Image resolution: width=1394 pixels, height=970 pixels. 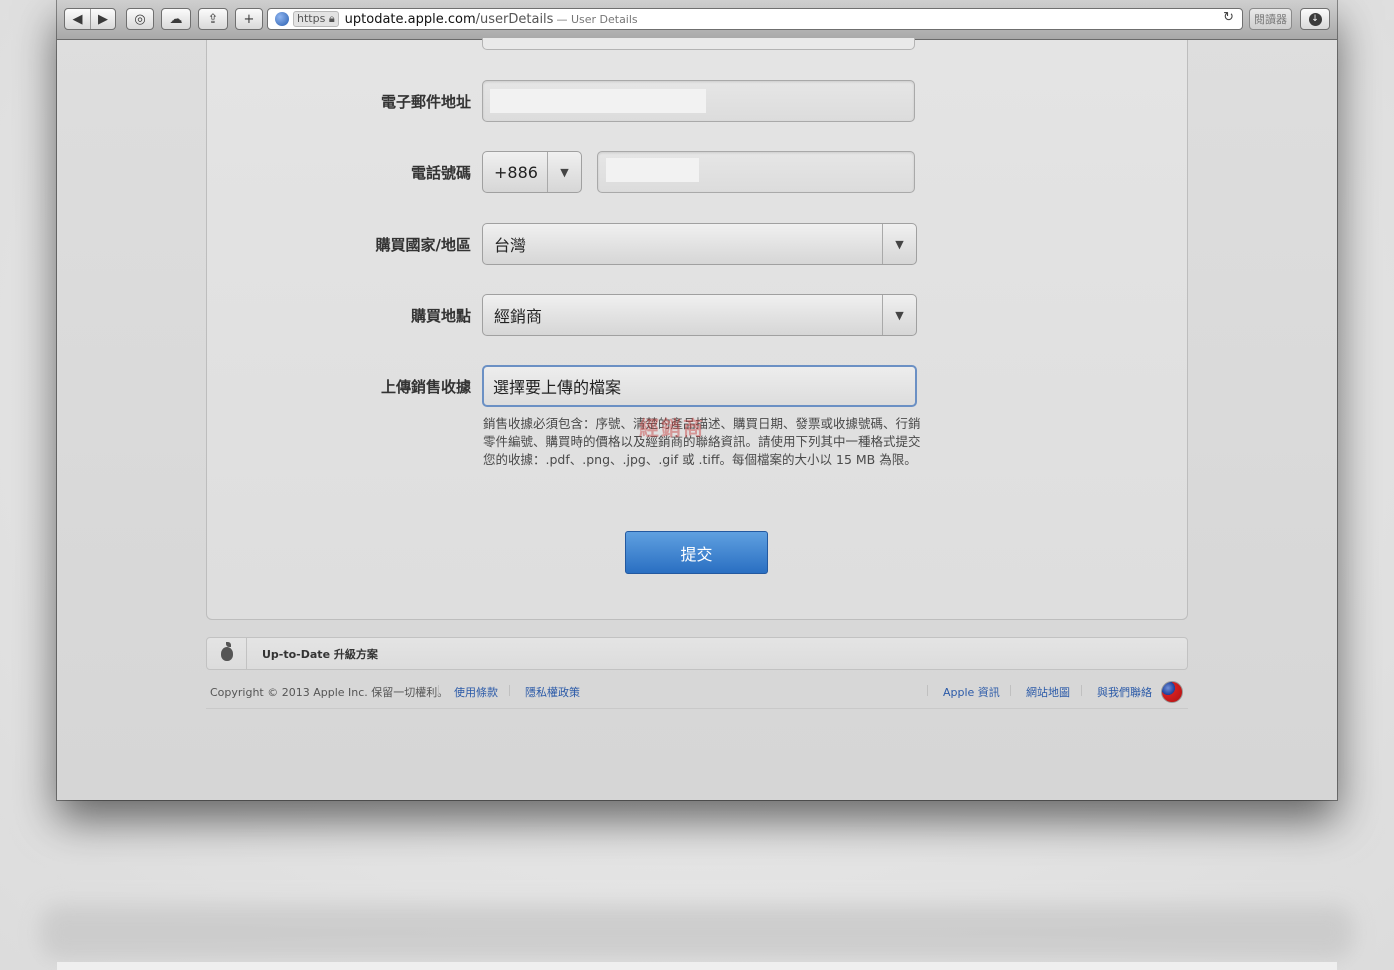 I want to click on flag-icon, so click(x=1172, y=692).